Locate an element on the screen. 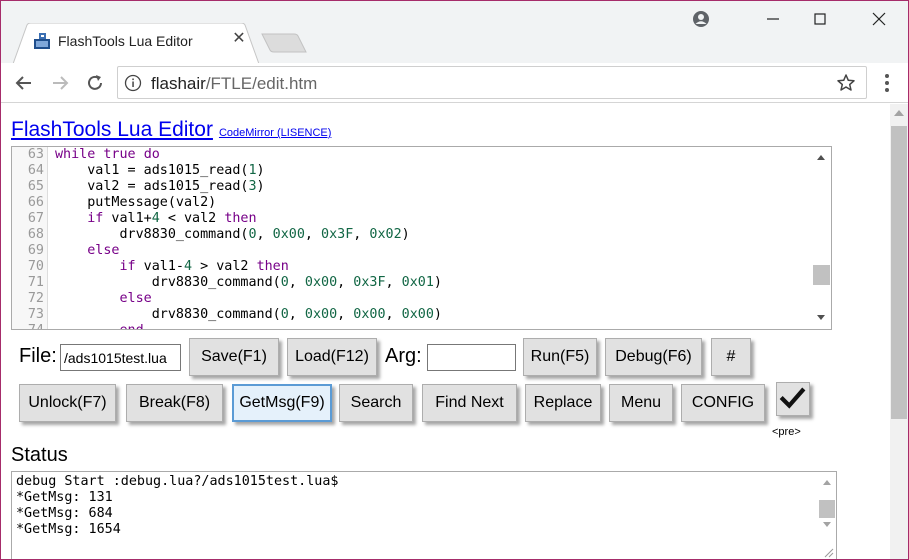 The image size is (909, 560). line-number: 74 is located at coordinates (28, 326).